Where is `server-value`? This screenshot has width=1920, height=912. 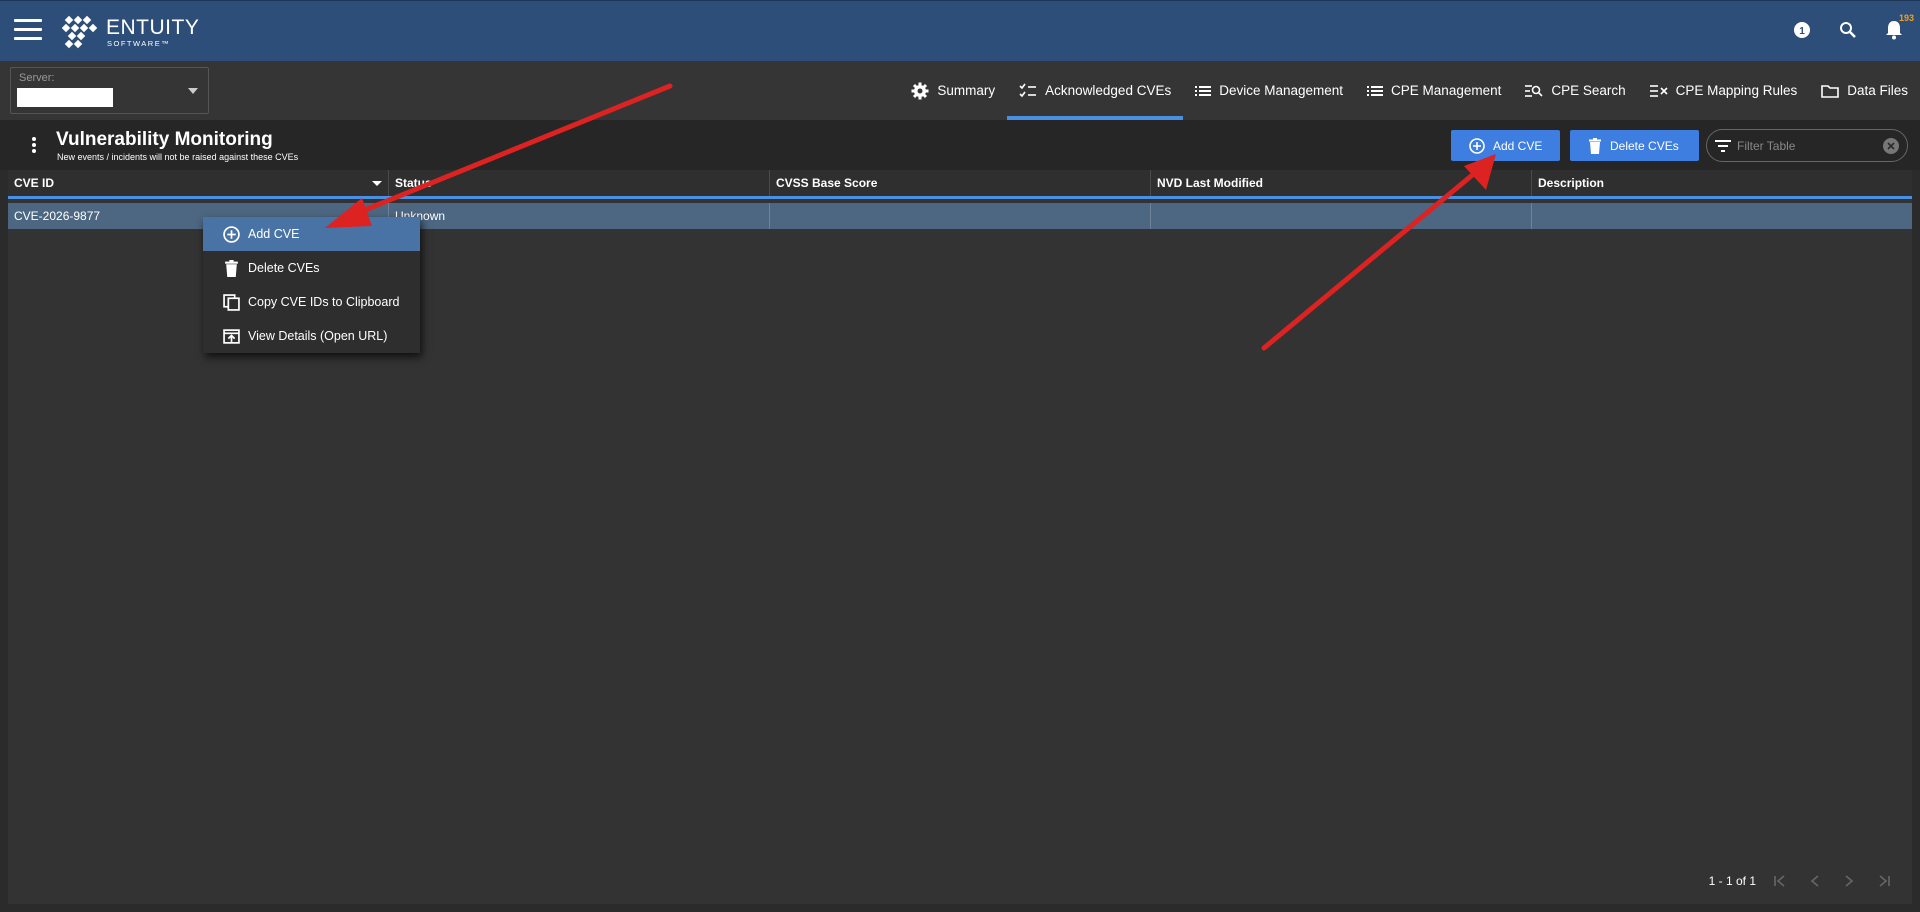
server-value is located at coordinates (65, 97).